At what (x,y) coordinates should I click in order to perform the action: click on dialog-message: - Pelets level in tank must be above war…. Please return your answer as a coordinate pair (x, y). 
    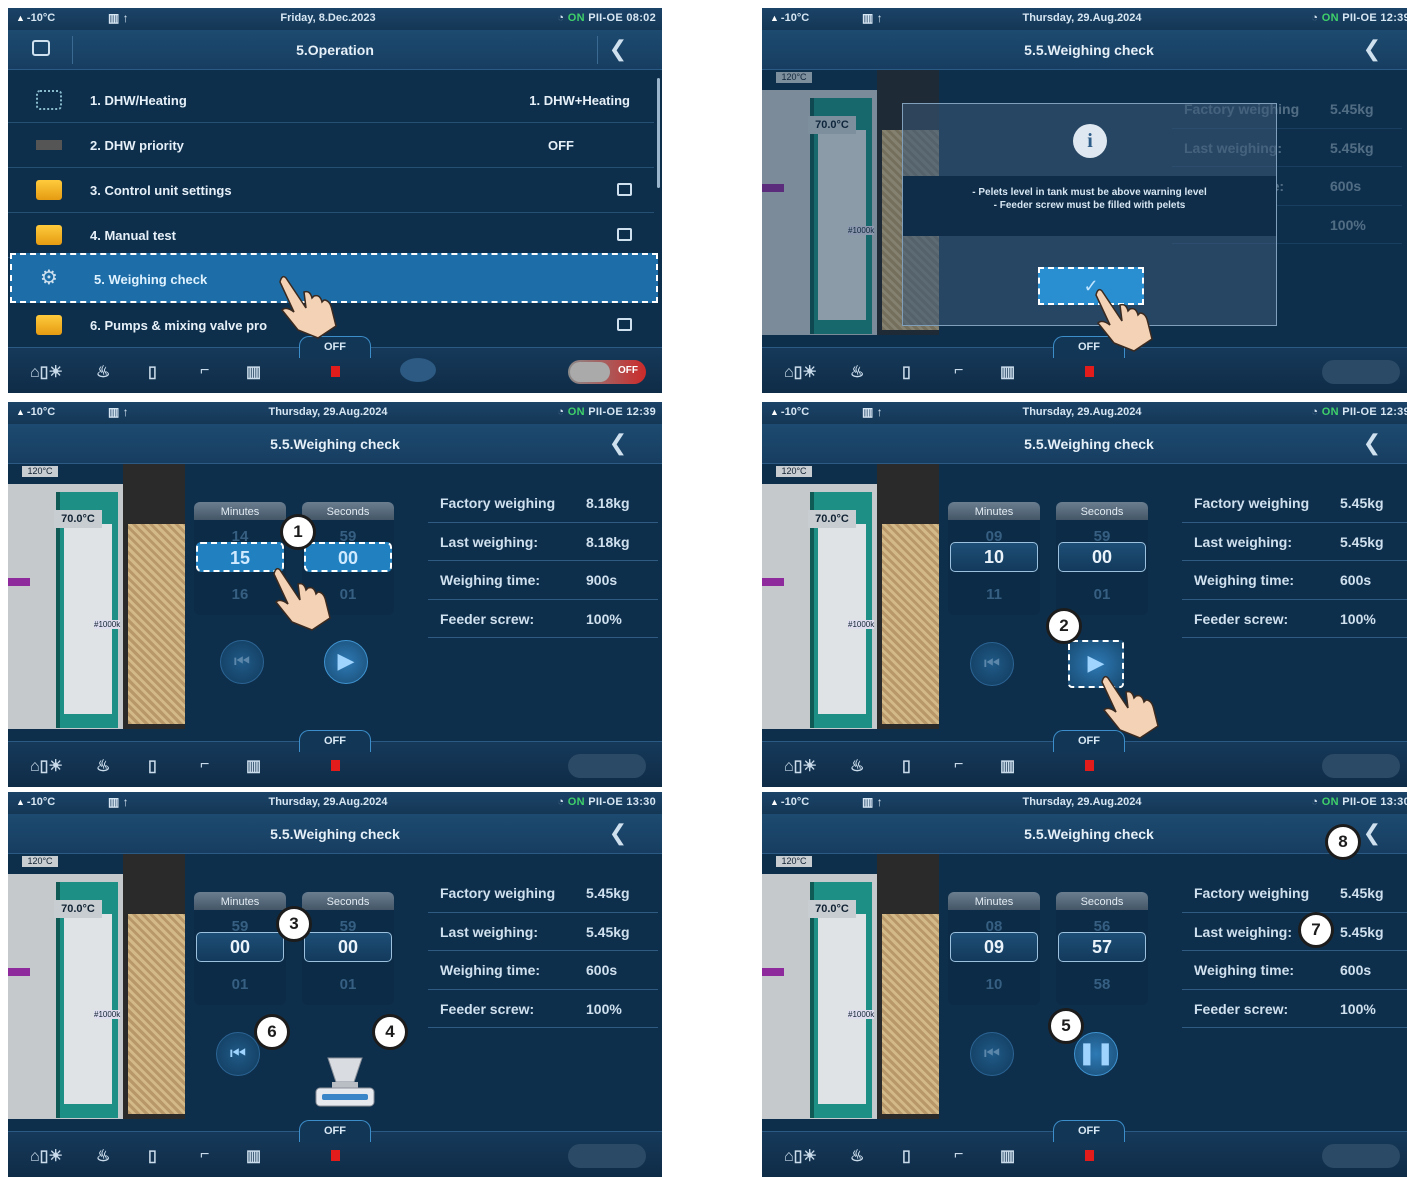
    Looking at the image, I should click on (1089, 199).